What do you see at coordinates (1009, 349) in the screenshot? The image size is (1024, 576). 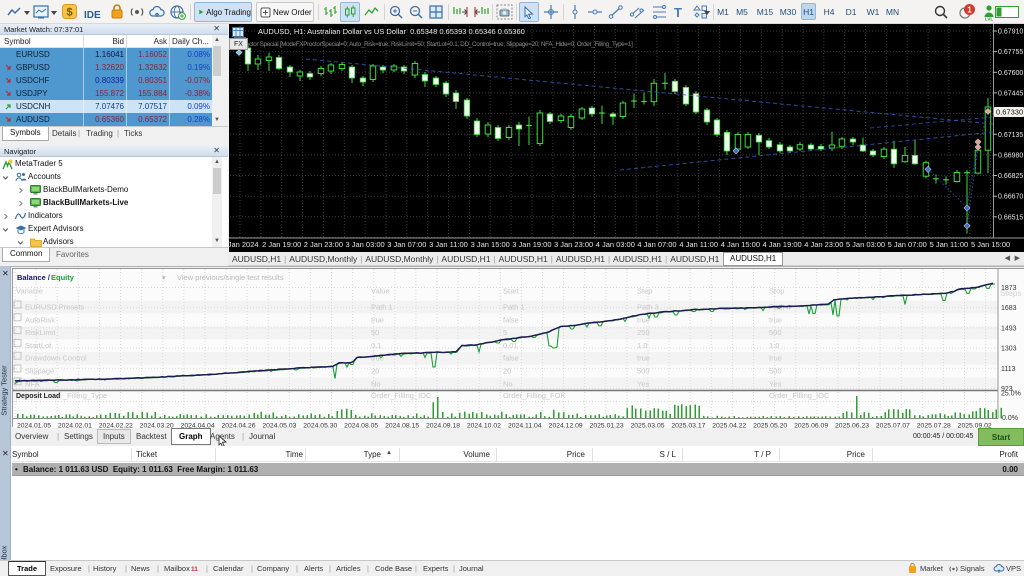 I see `svg-text: 1303` at bounding box center [1009, 349].